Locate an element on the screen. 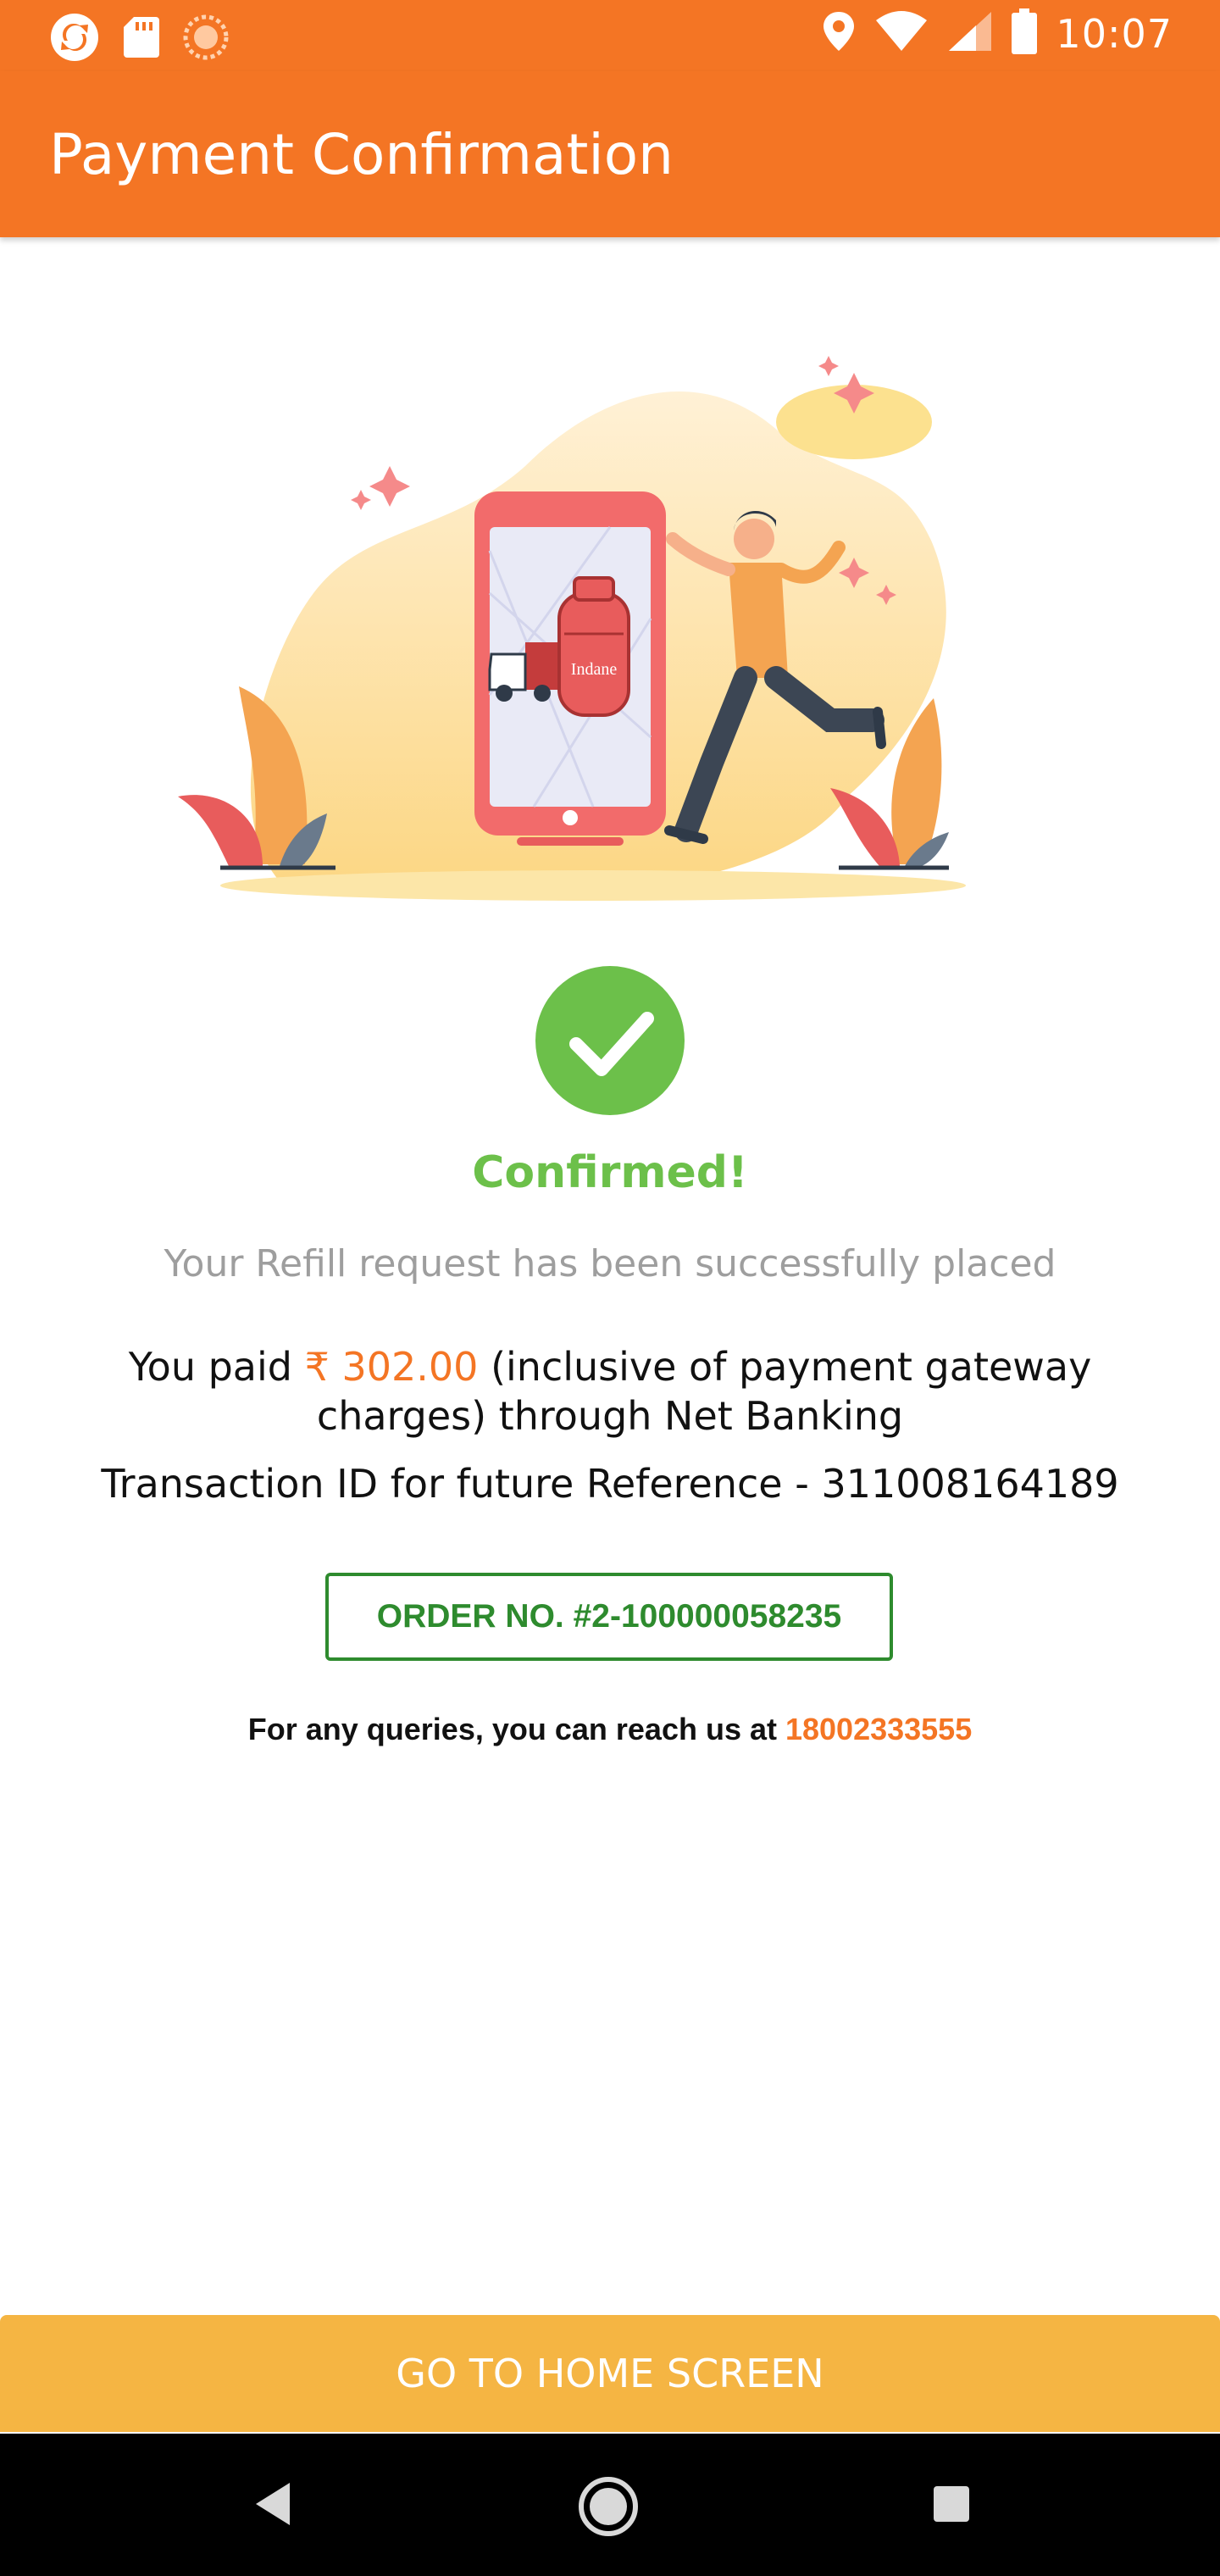 The width and height of the screenshot is (1220, 2576). home-icon is located at coordinates (608, 2508).